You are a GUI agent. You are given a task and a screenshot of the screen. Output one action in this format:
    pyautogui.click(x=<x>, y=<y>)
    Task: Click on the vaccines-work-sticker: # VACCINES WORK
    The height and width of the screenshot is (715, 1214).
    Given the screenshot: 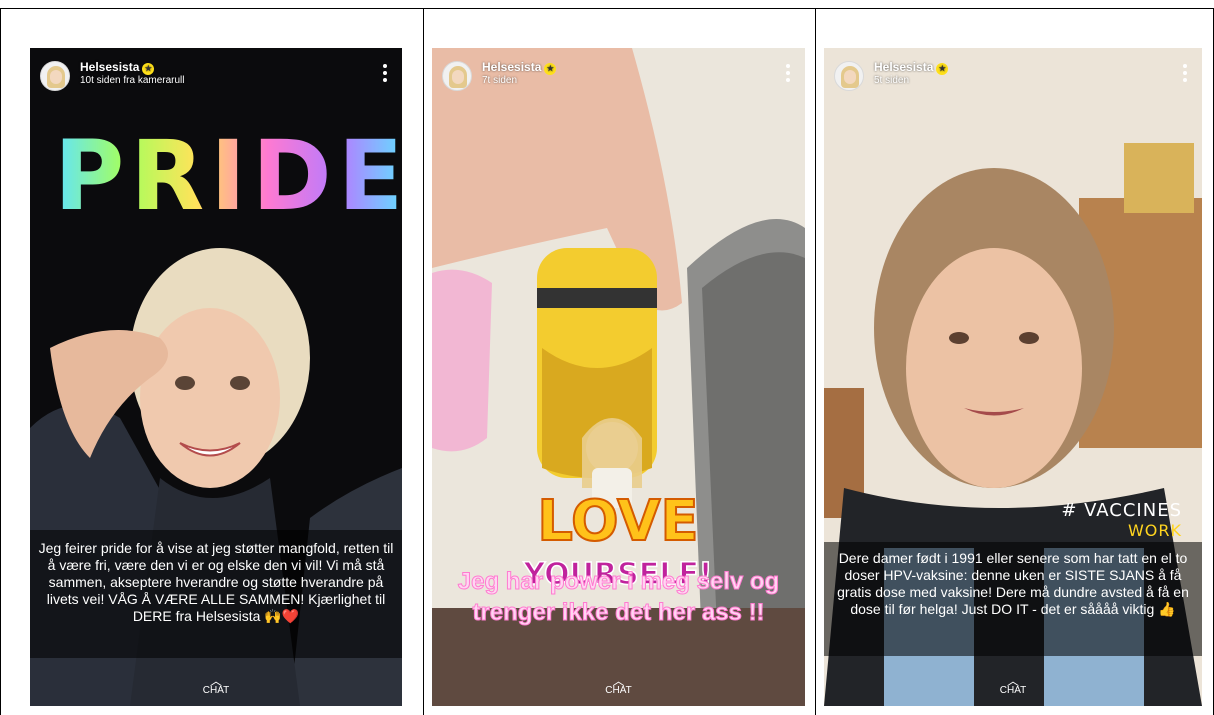 What is the action you would take?
    pyautogui.click(x=1121, y=520)
    